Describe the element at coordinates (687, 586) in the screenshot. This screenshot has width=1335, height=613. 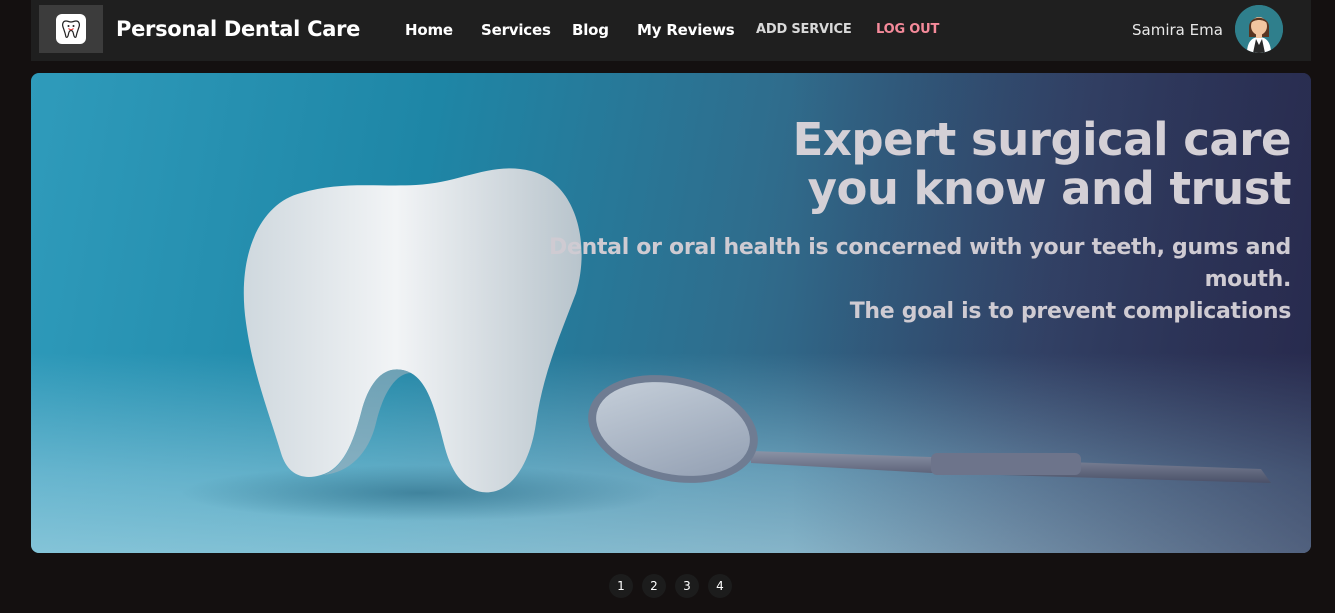
I see `page-button-3: 3` at that location.